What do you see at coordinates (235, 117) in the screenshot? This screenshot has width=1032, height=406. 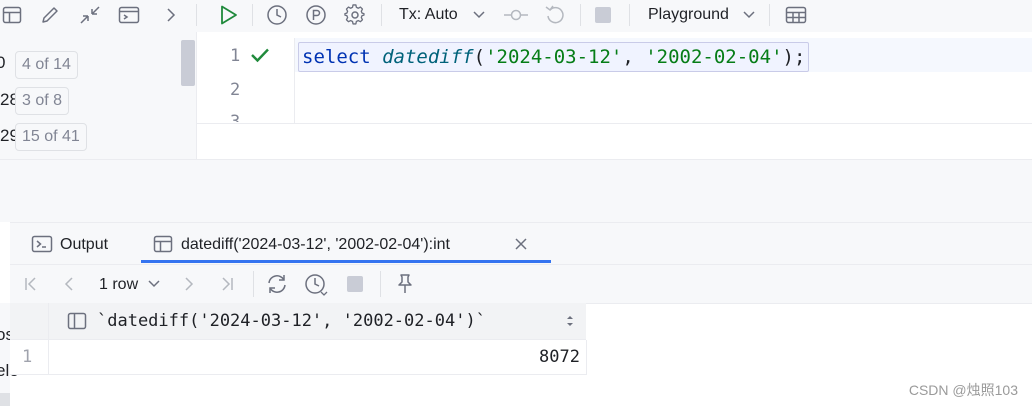 I see `line-number: 3` at bounding box center [235, 117].